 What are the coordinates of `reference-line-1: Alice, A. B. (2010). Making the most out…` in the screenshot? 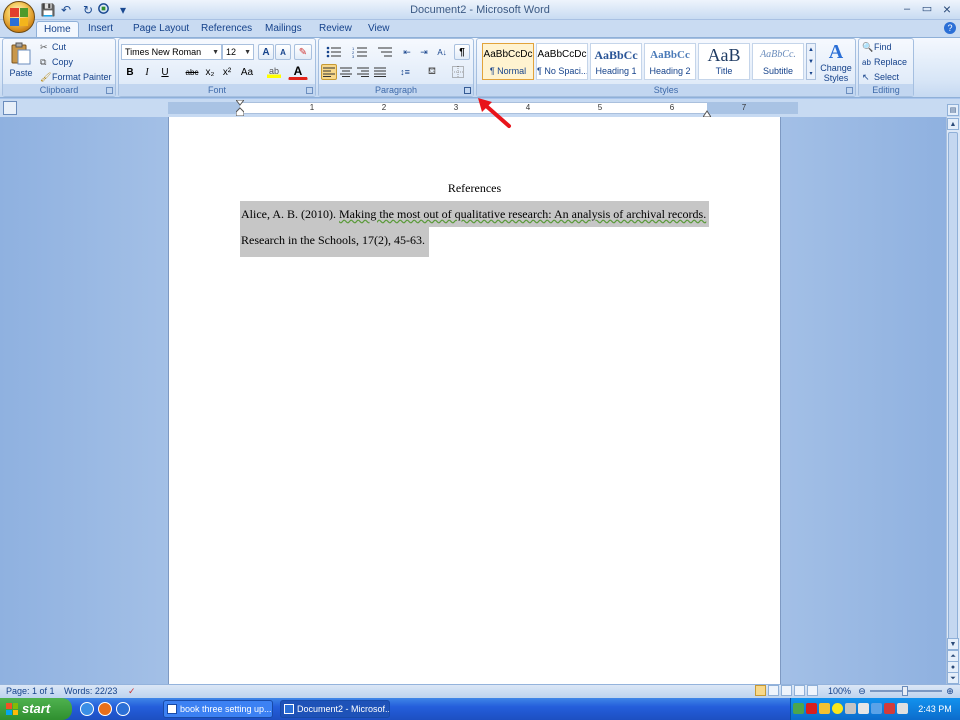 It's located at (474, 214).